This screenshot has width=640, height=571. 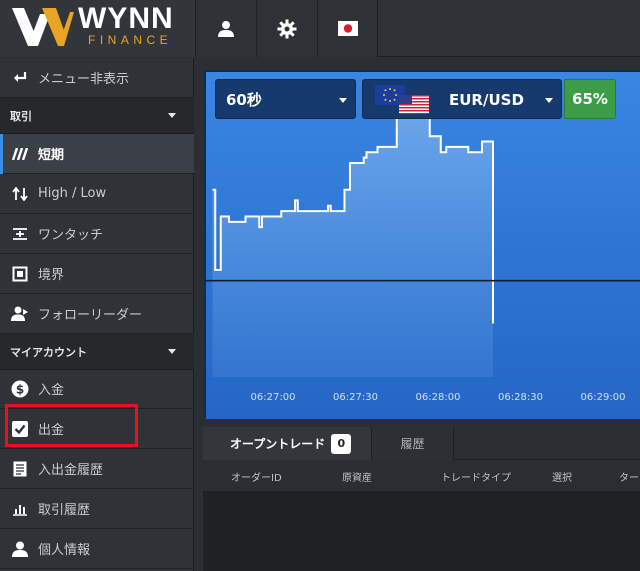 I want to click on settings-button, so click(x=286, y=28).